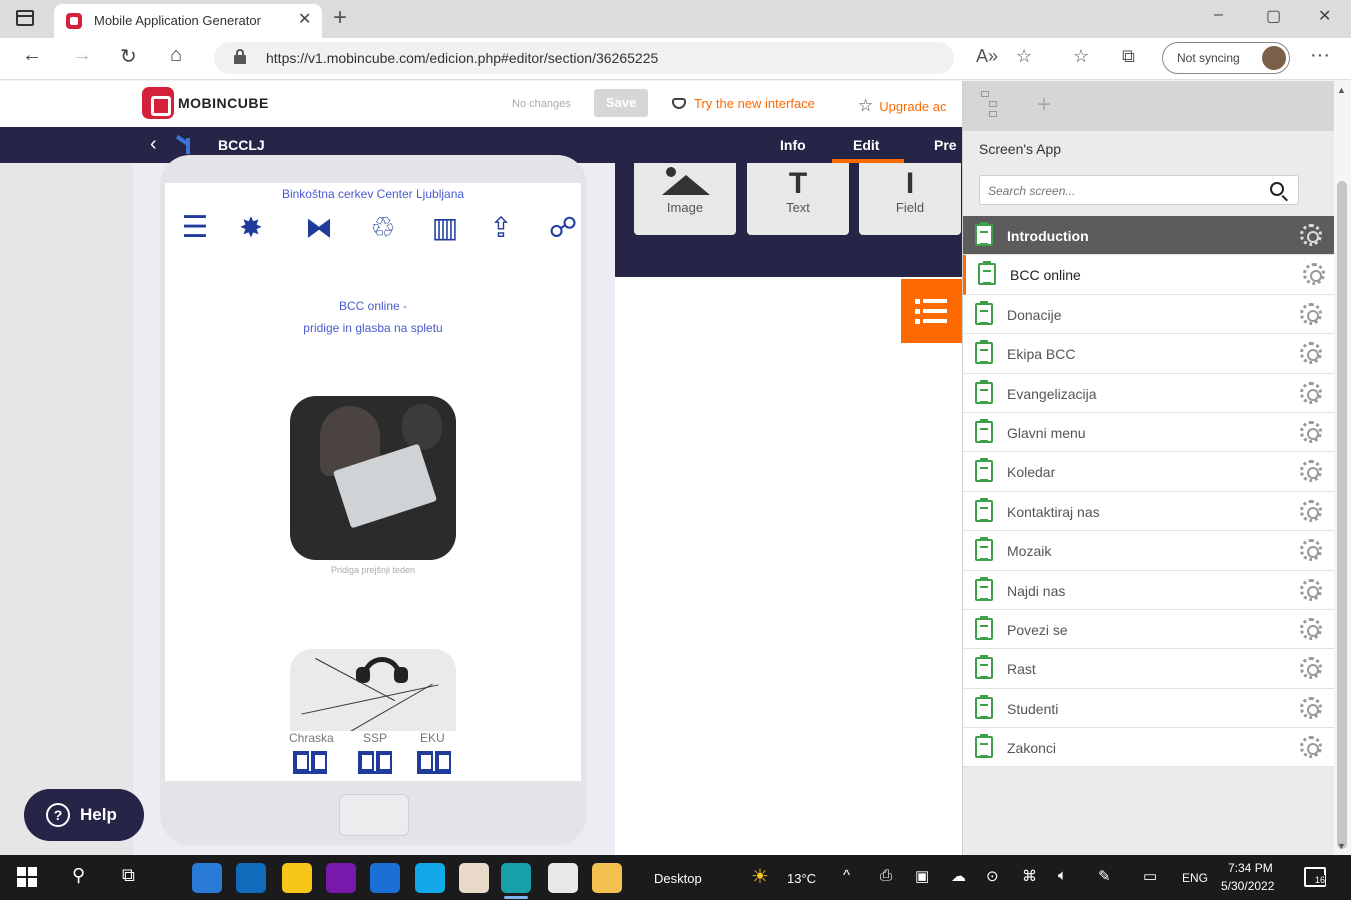  I want to click on skype-app-icon, so click(430, 878).